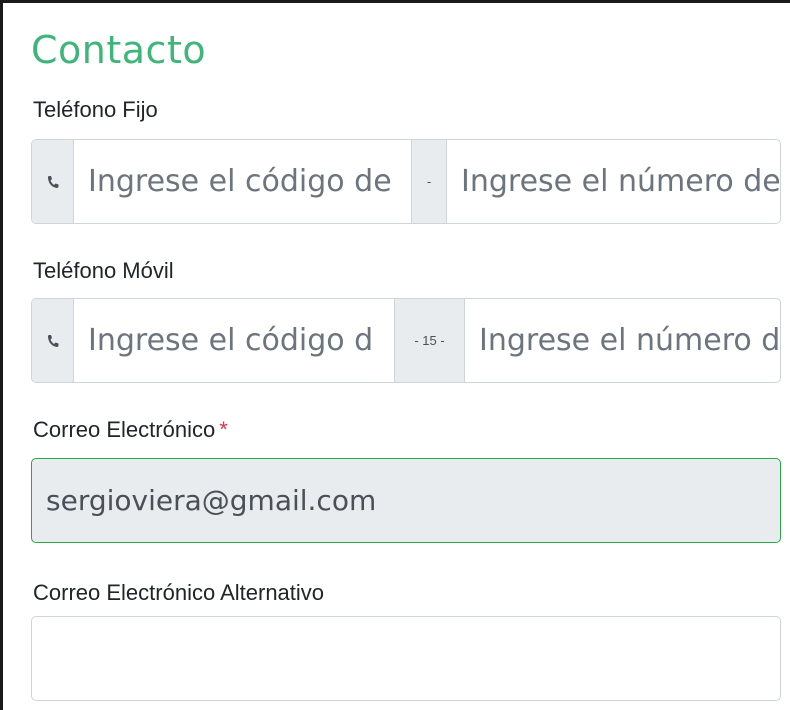  I want to click on mobile-separator: - 15 -, so click(429, 340).